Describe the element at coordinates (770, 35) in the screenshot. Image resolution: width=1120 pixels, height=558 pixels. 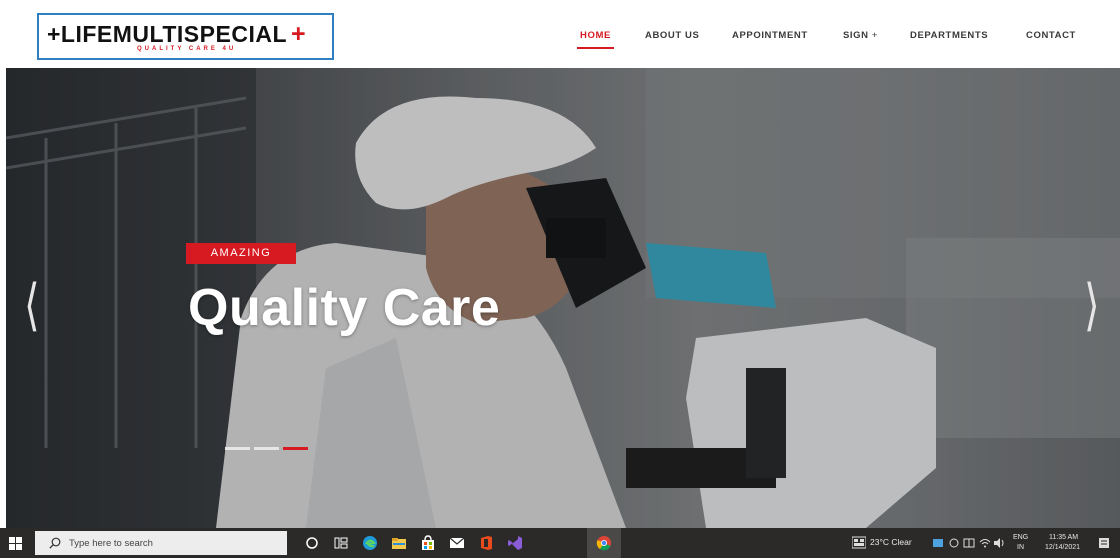
I see `nav-appointment: APPOINTMENT` at that location.